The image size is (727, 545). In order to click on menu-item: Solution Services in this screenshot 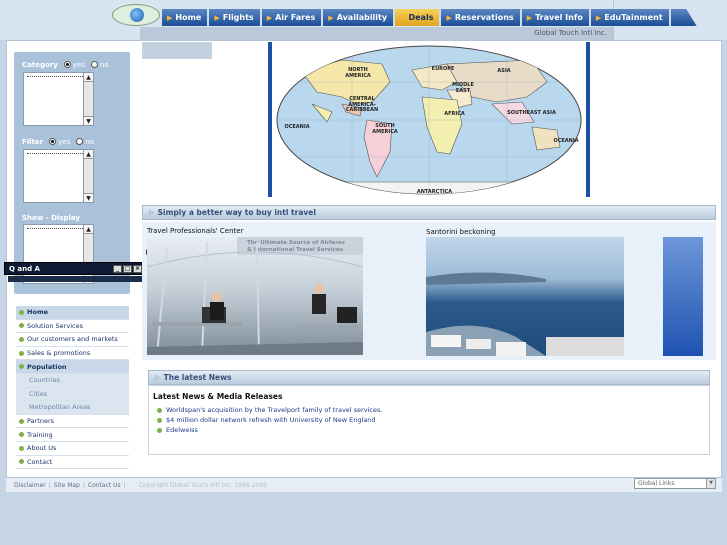, I will do `click(72, 327)`.